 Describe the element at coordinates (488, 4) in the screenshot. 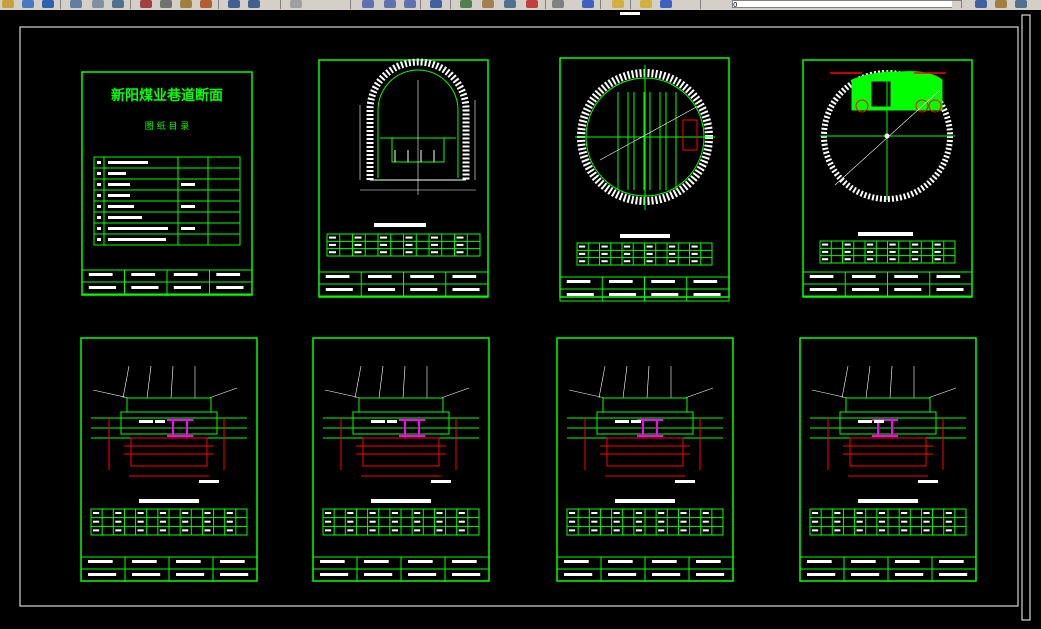

I see `tool-palettes-icon` at that location.